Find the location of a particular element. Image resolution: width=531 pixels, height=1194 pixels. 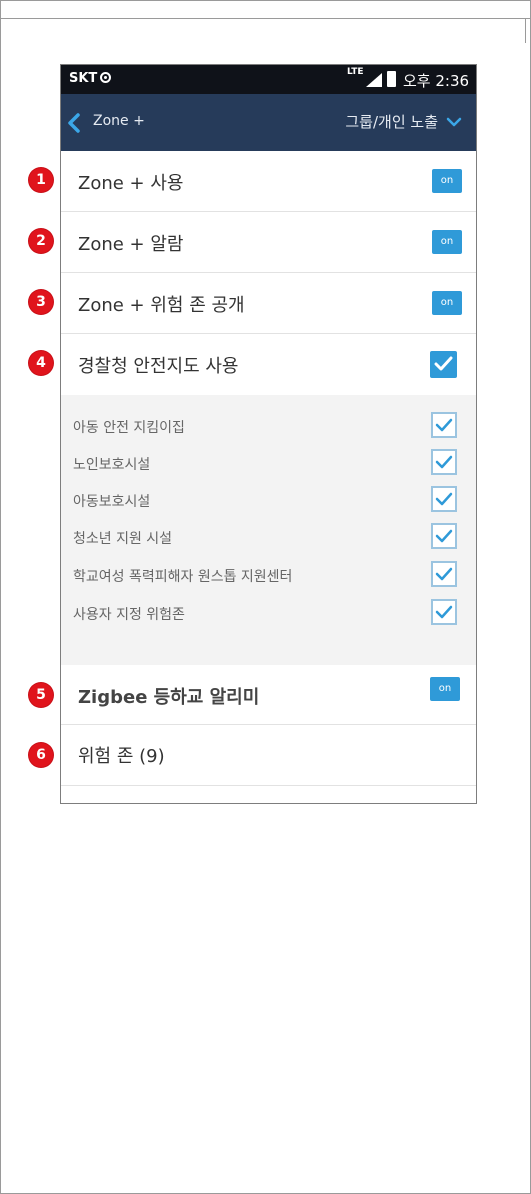

list-item-label: 아동 안전 지킴이집 is located at coordinates (129, 428).